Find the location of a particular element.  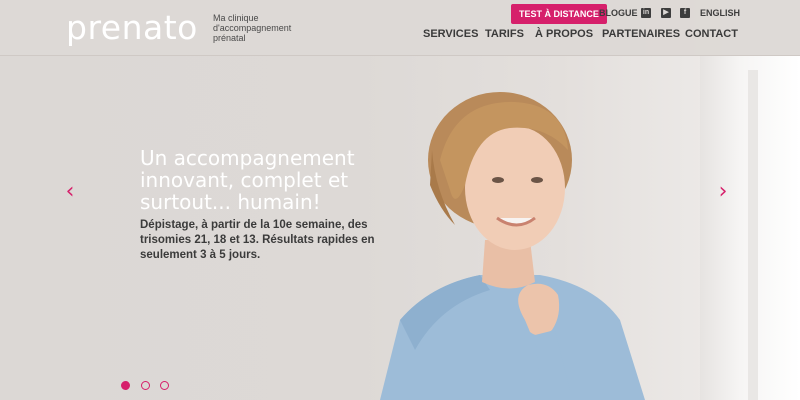

next-arrow-icon: › is located at coordinates (723, 192).